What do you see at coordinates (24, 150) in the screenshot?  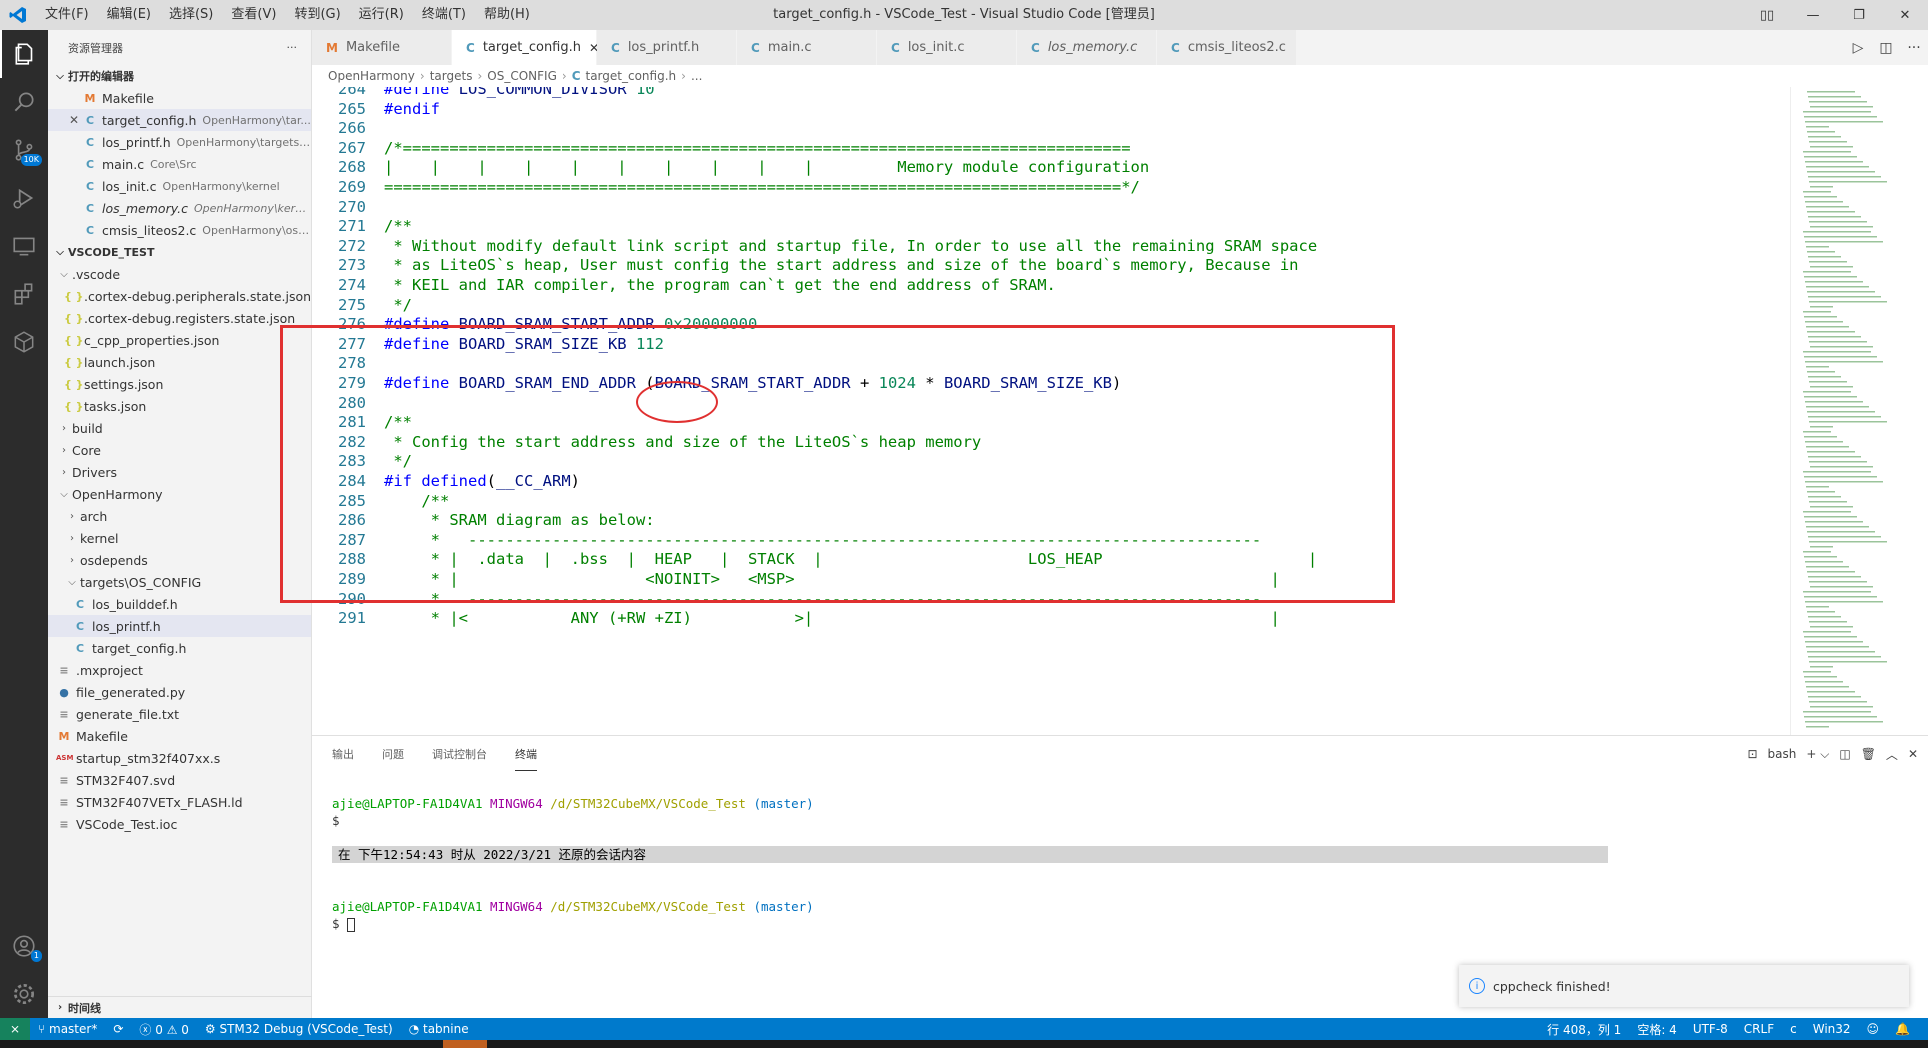 I see `source-control-icon: 10K` at bounding box center [24, 150].